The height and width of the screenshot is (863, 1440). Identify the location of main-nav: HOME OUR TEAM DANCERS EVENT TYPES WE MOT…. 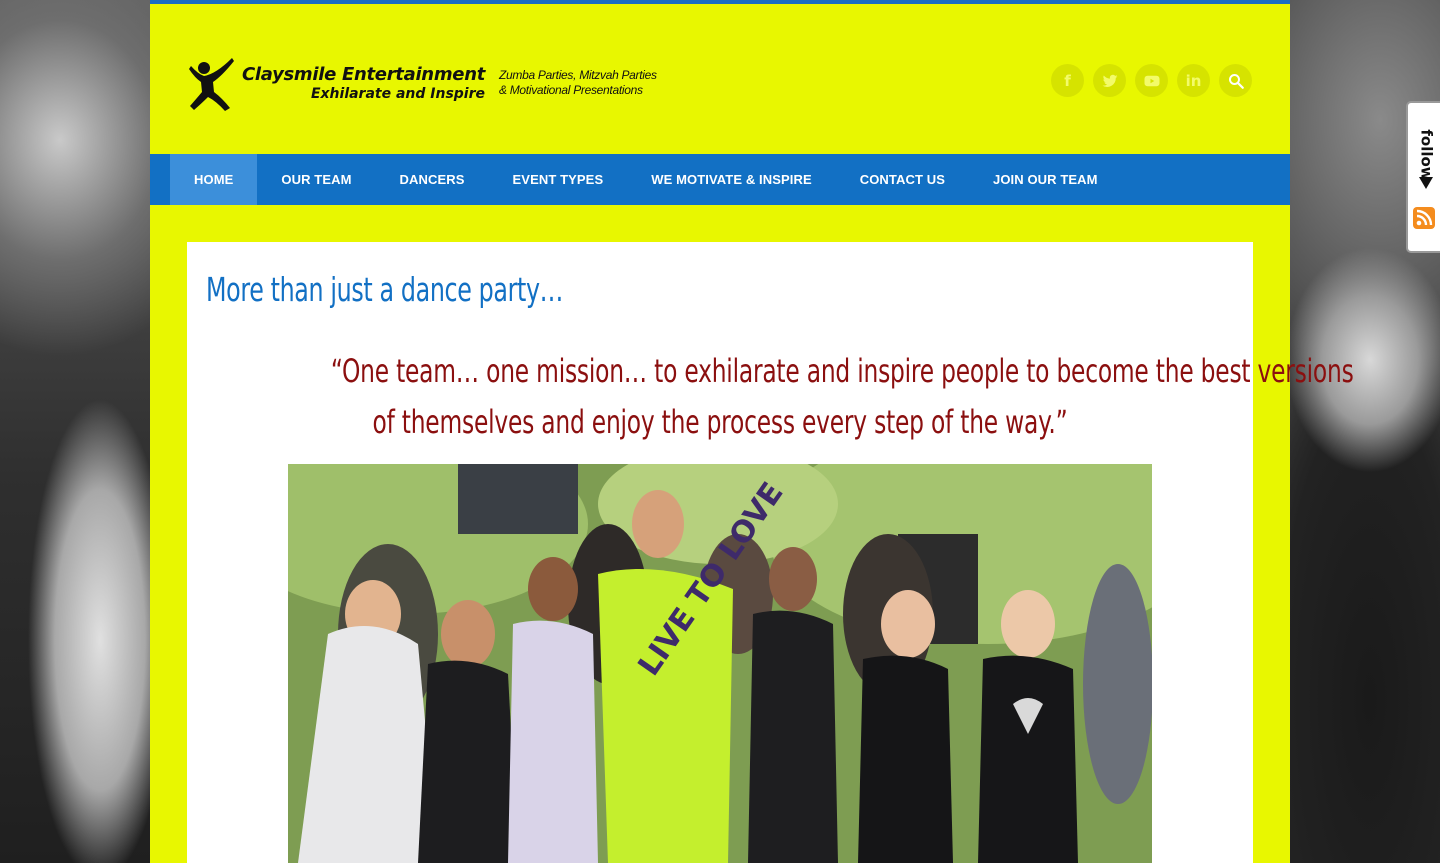
(720, 179).